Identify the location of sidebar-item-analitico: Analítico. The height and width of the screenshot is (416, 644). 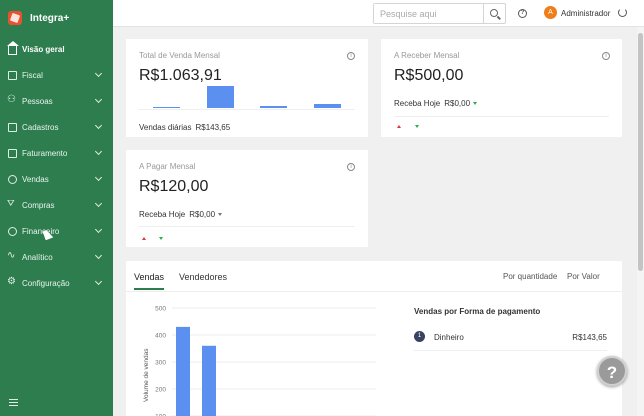
(56, 257).